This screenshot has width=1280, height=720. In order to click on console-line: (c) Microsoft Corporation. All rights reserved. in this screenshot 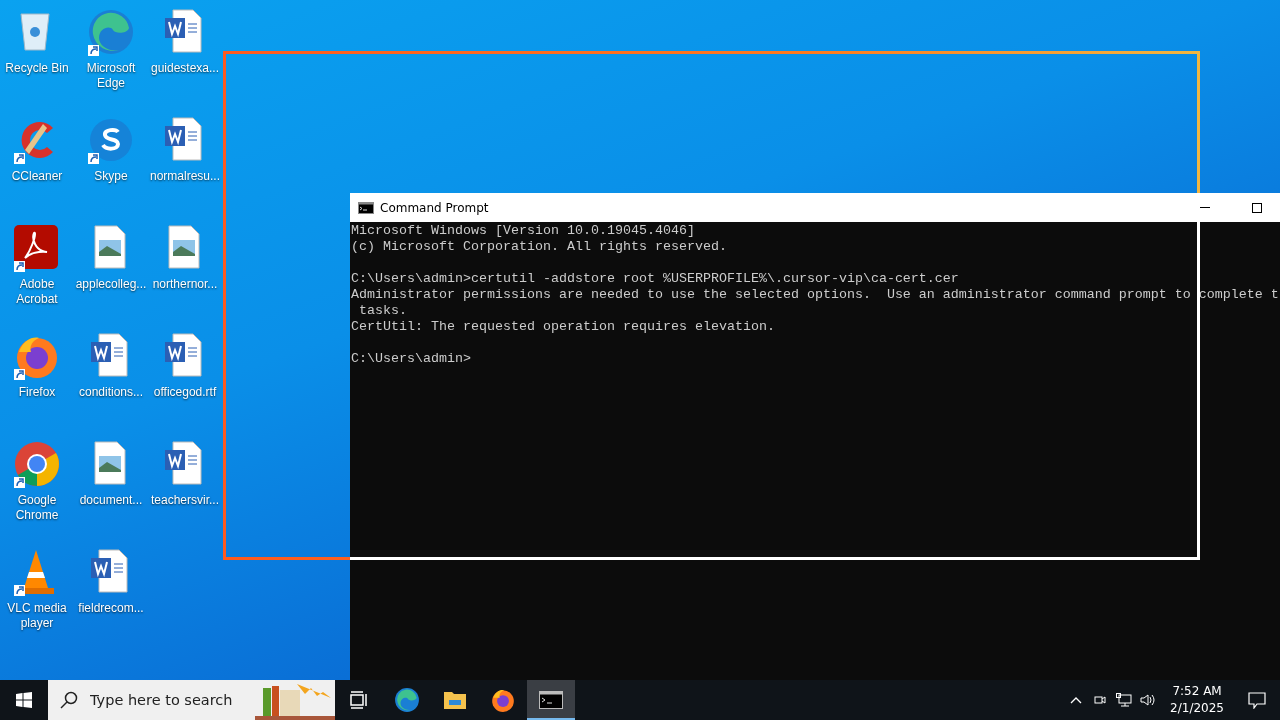, I will do `click(539, 247)`.